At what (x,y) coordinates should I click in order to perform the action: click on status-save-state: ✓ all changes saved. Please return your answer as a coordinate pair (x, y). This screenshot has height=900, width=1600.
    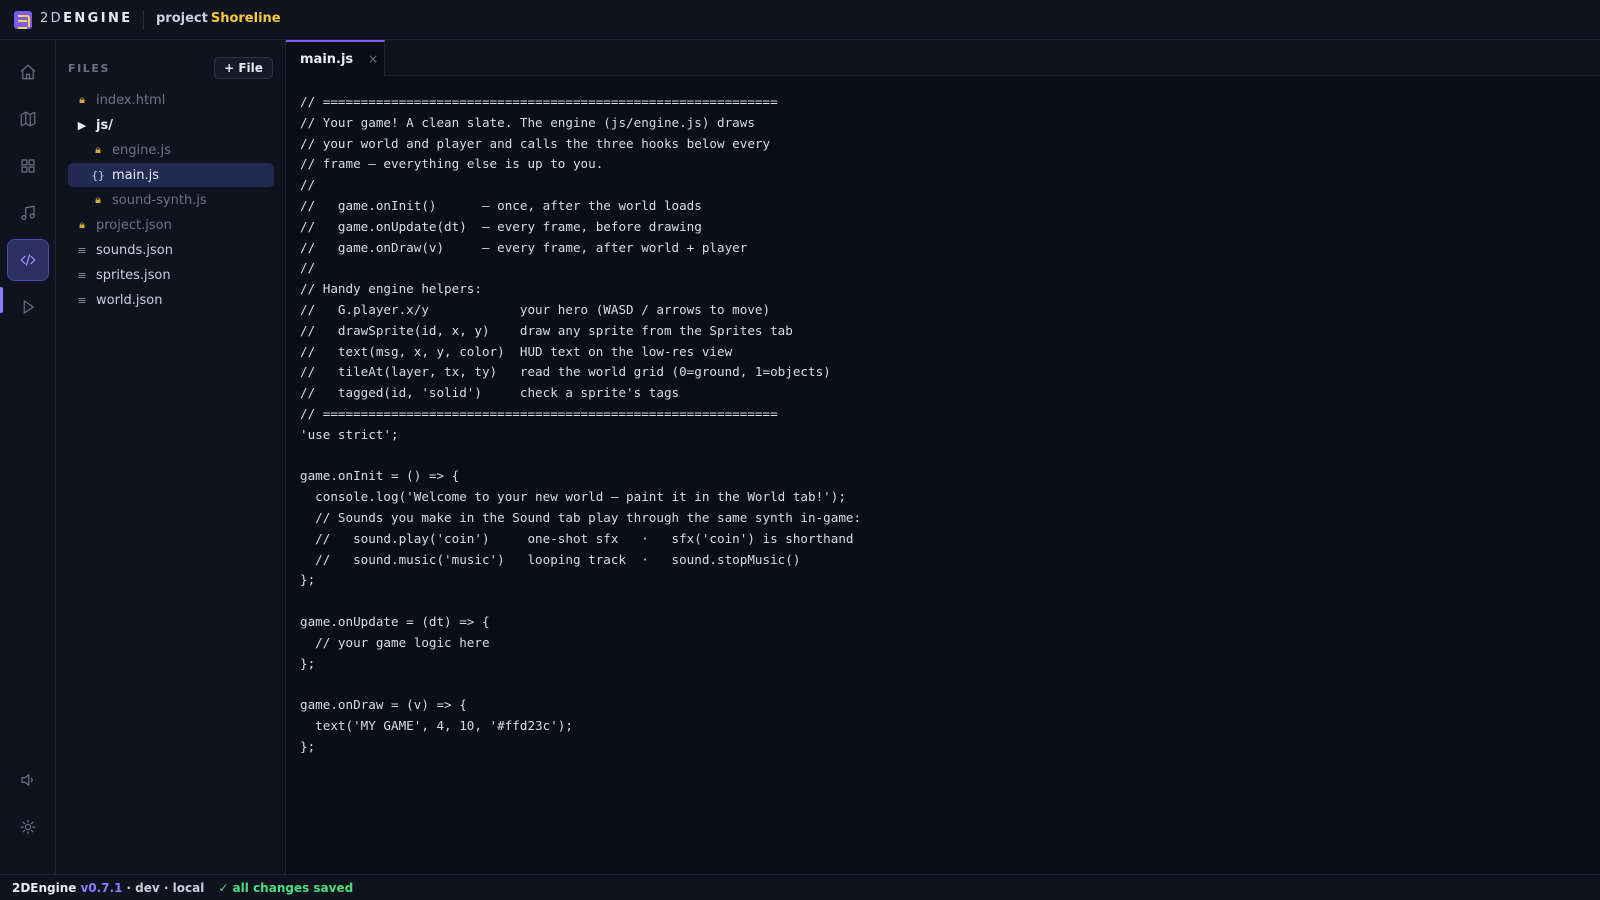
    Looking at the image, I should click on (286, 887).